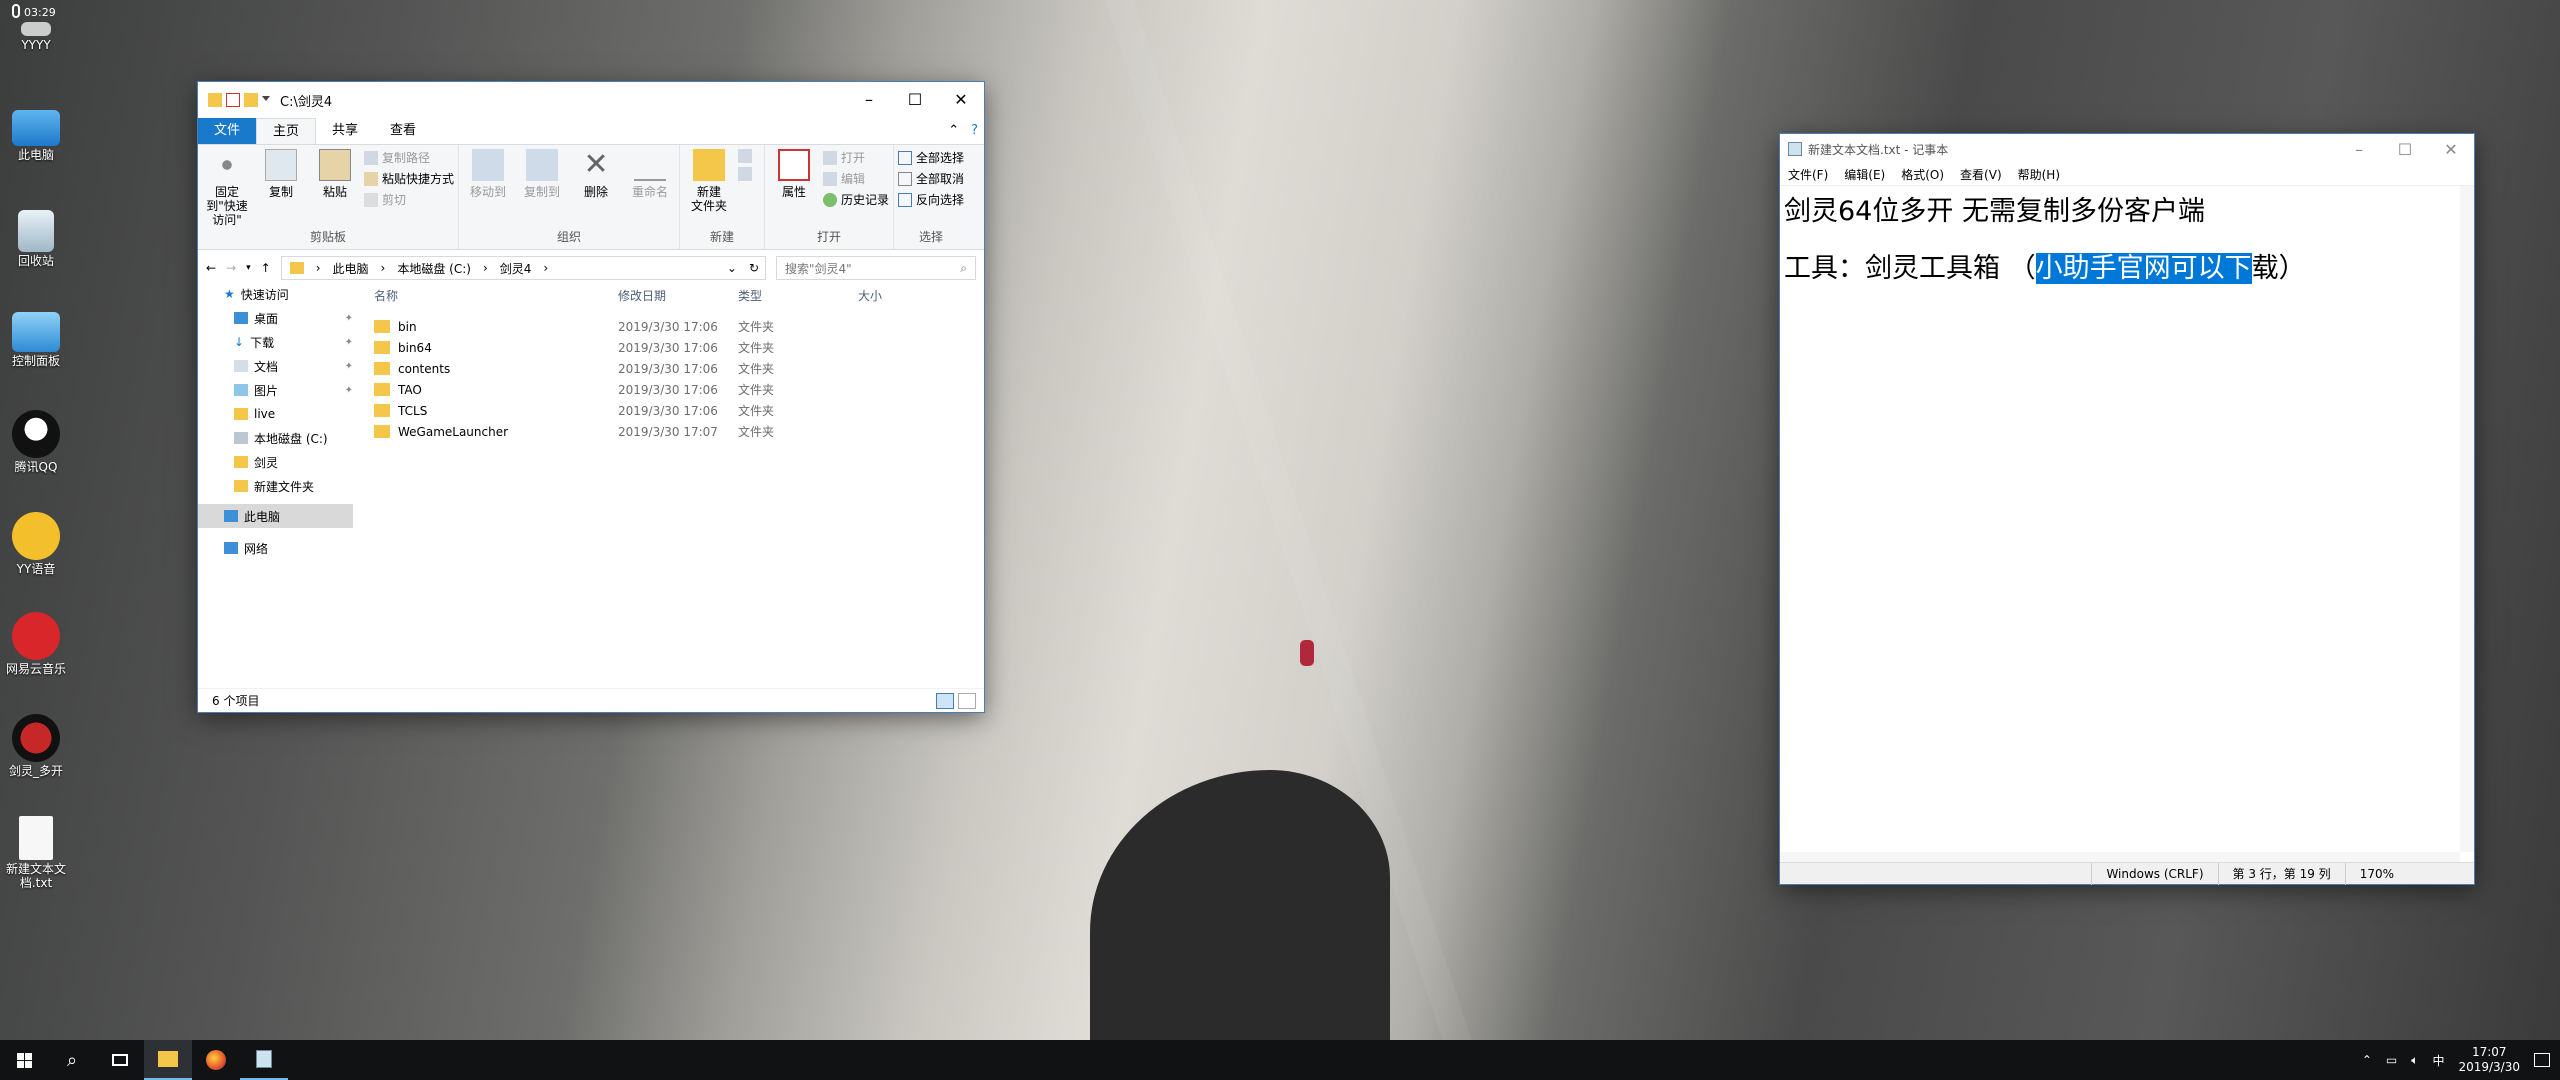  Describe the element at coordinates (36, 340) in the screenshot. I see `desktop-icon-control-panel: 控制面板` at that location.